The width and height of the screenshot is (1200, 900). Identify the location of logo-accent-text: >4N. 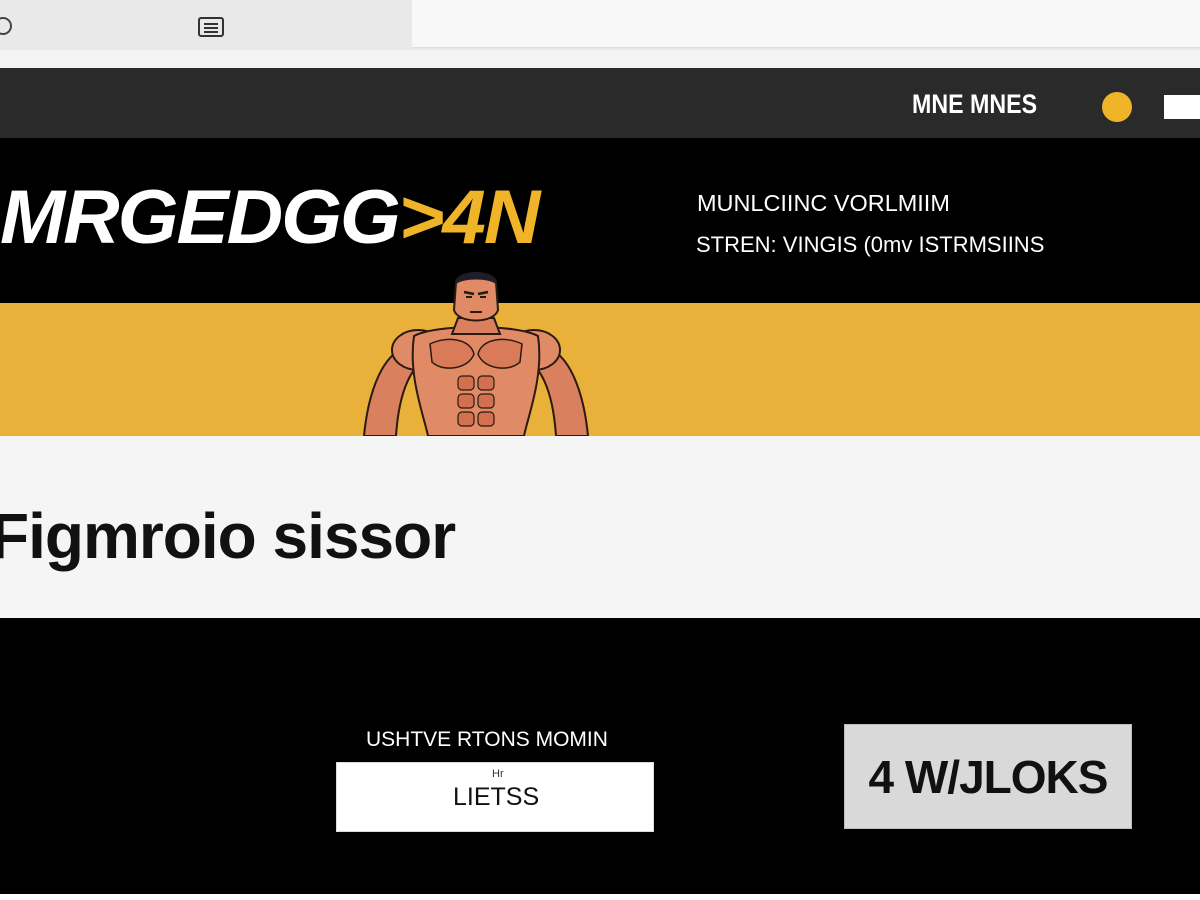
(469, 217).